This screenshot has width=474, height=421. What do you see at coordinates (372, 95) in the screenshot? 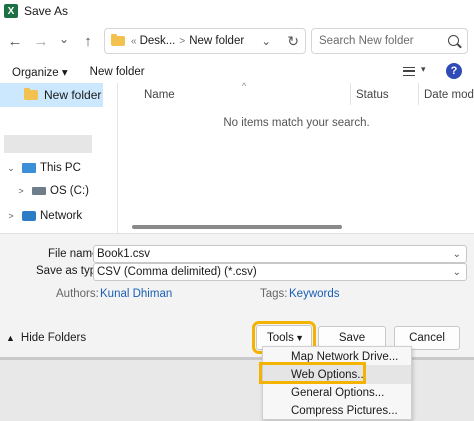
I see `column-header-status: Status` at bounding box center [372, 95].